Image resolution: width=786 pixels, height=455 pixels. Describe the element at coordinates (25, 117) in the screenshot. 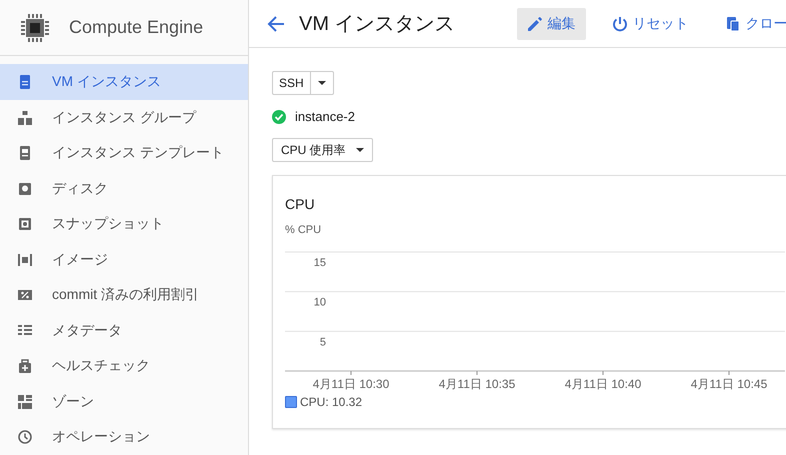

I see `hierarchy-icon` at that location.